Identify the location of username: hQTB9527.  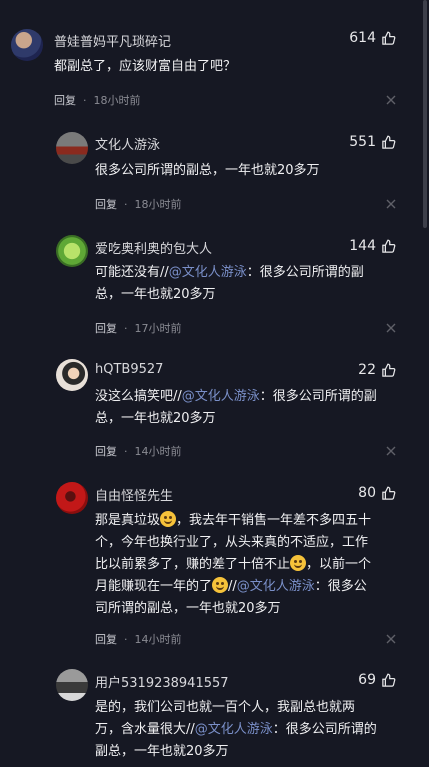
(129, 369).